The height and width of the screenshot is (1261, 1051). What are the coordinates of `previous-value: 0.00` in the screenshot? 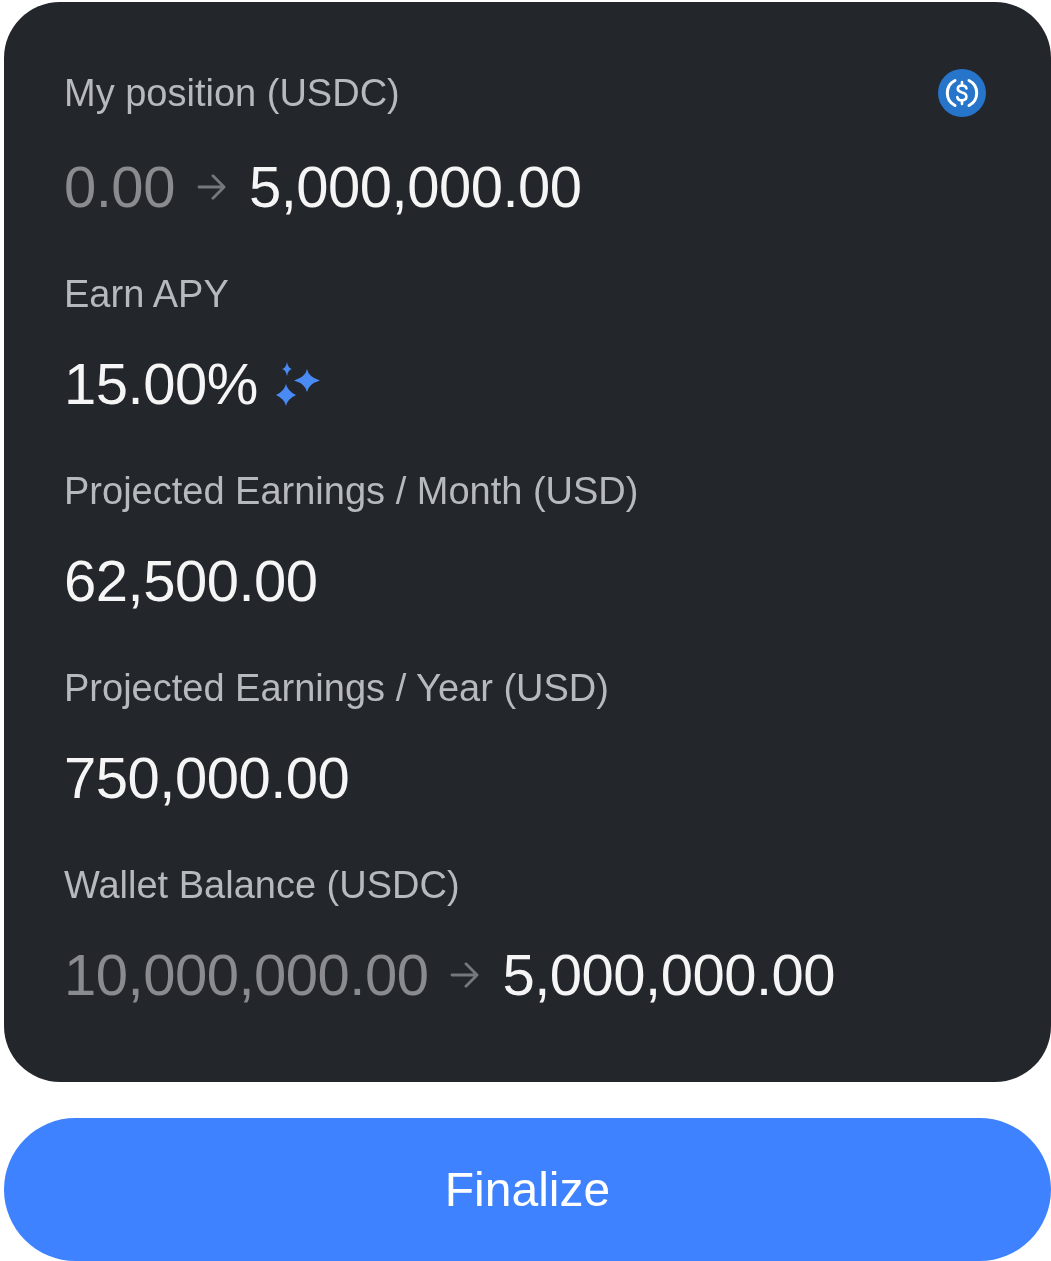 It's located at (119, 187).